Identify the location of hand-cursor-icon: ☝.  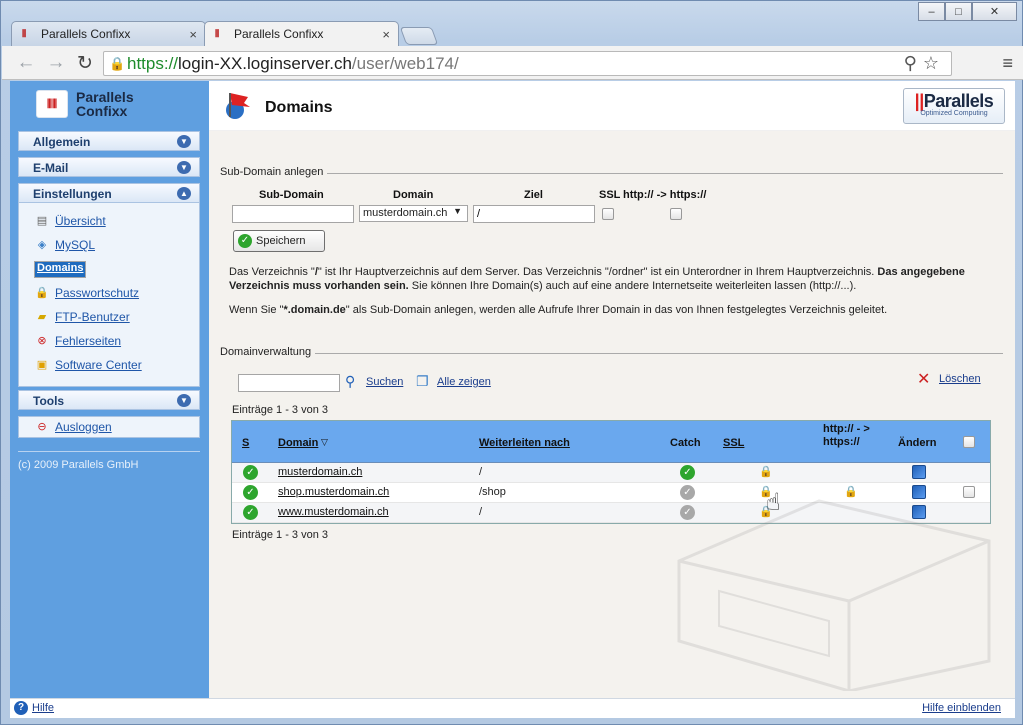
(773, 502).